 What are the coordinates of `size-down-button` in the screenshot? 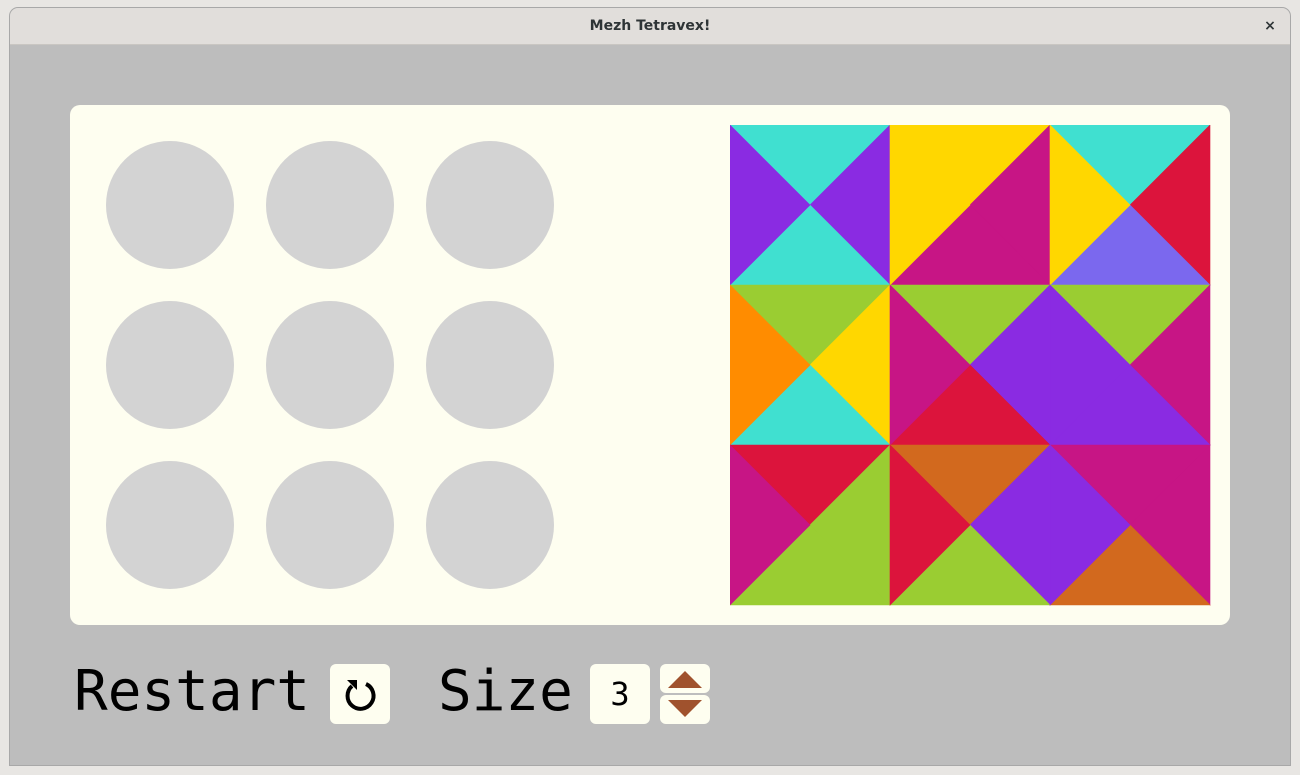 It's located at (685, 709).